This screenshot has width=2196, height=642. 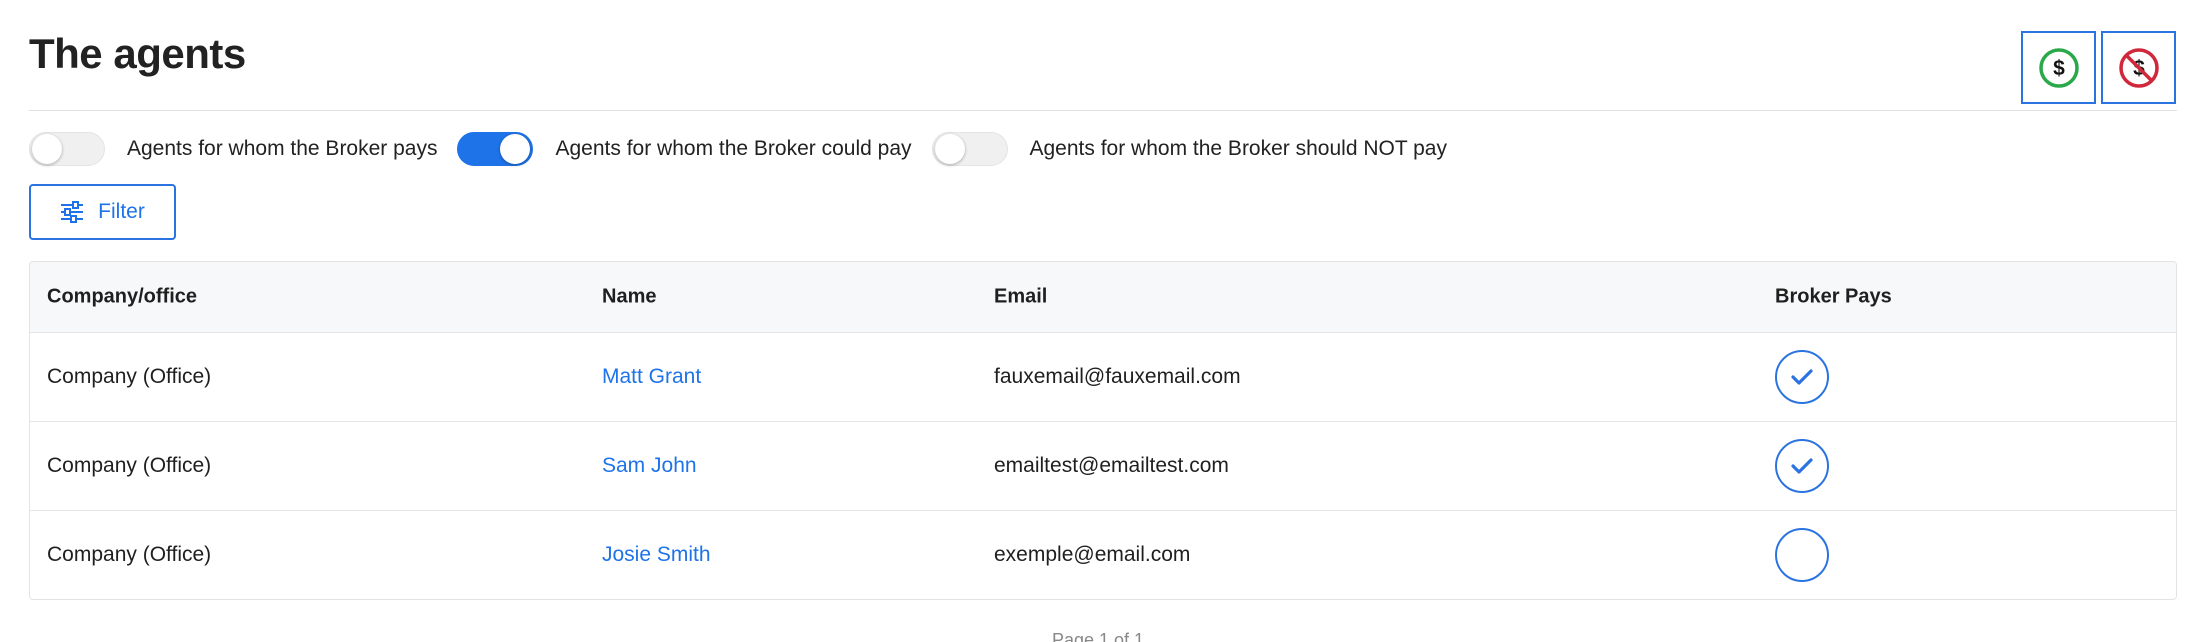 What do you see at coordinates (1103, 297) in the screenshot?
I see `table-header-row: Company/office Name Email Broker Pays` at bounding box center [1103, 297].